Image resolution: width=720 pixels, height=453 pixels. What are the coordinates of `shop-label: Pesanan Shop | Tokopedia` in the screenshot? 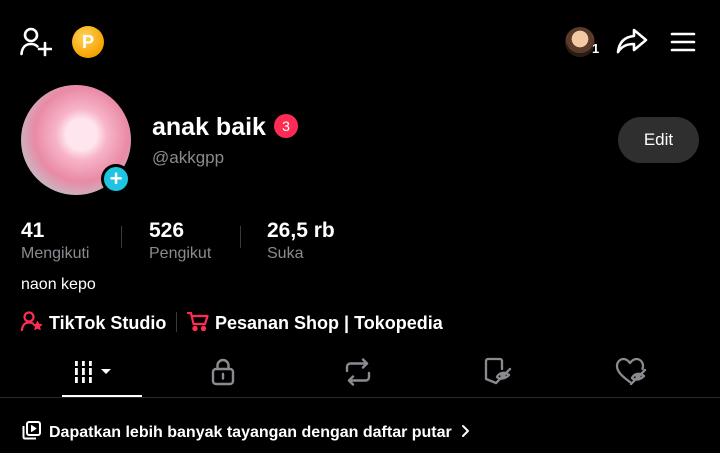 It's located at (329, 323).